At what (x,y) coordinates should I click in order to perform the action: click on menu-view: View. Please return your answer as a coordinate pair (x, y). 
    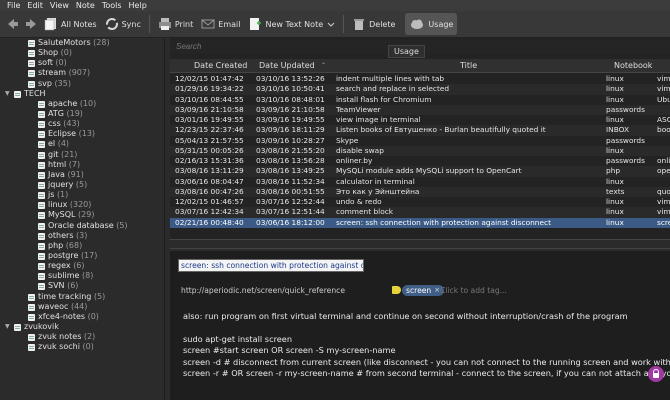
    Looking at the image, I should click on (56, 5).